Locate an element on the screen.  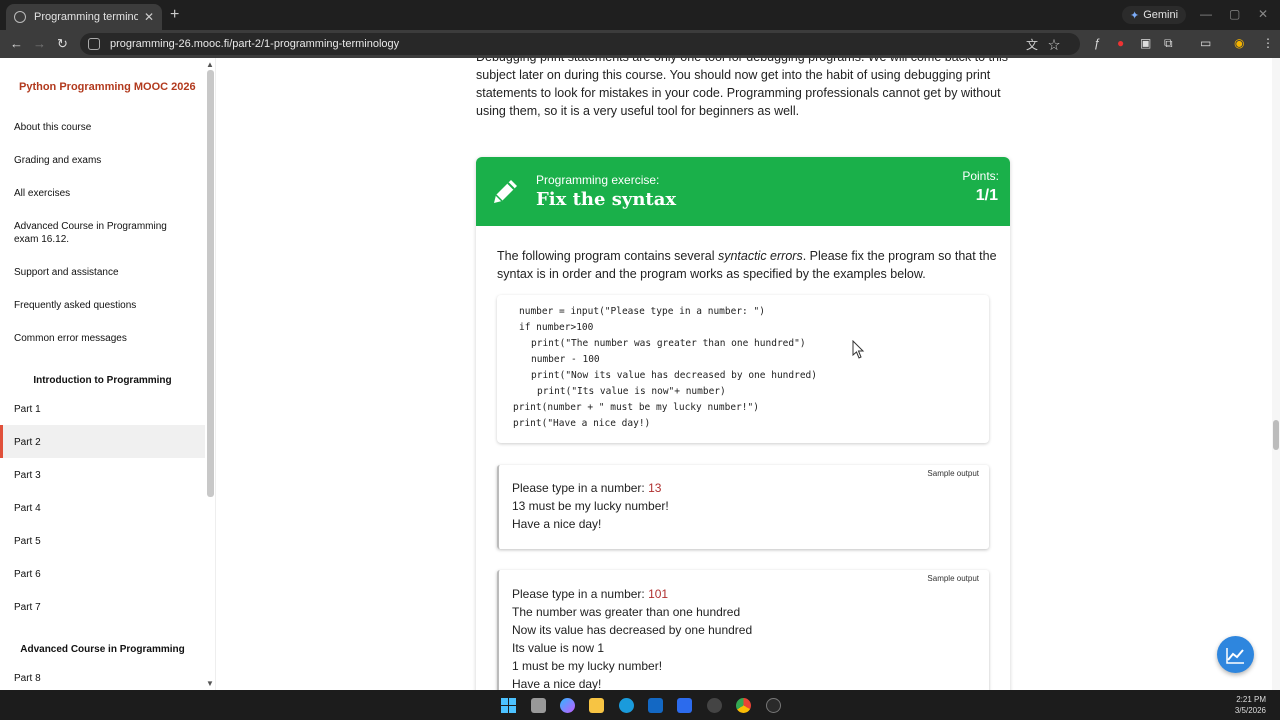
output-line: Please type in a number: 13 is located at coordinates (586, 488).